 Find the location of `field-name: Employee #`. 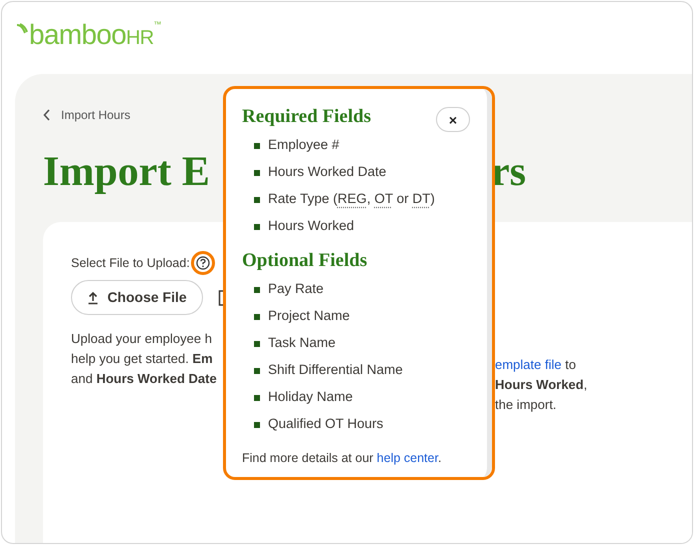

field-name: Employee # is located at coordinates (304, 145).